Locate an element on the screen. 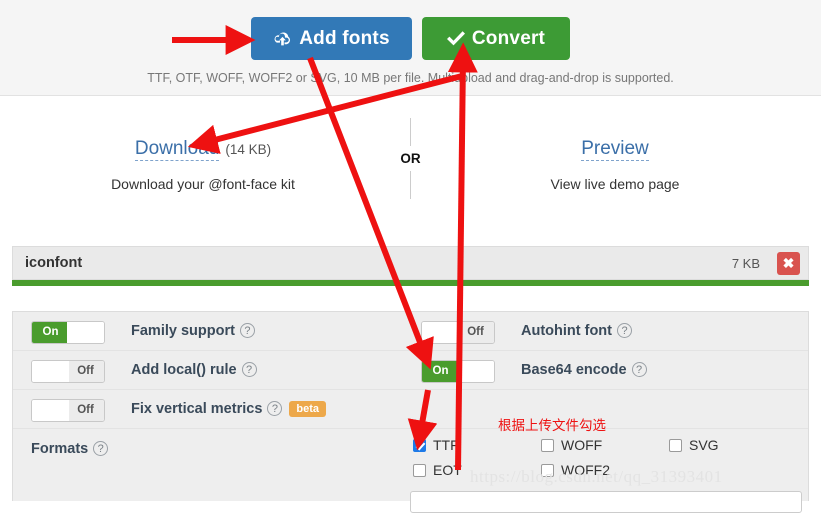  or-line-bottom is located at coordinates (410, 185).